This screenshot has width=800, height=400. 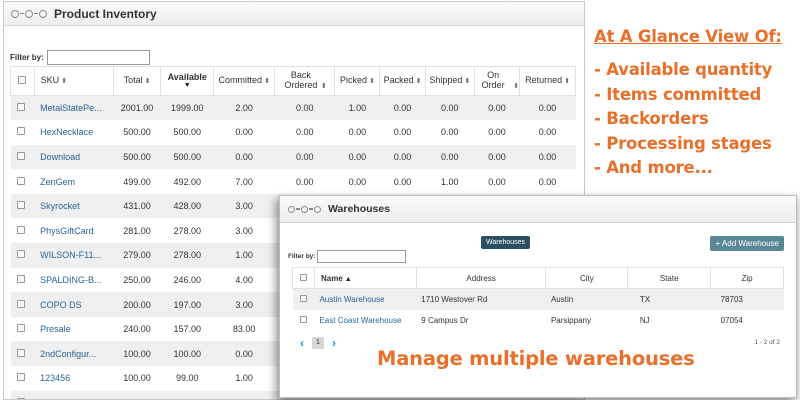 What do you see at coordinates (74, 329) in the screenshot?
I see `sku-link: Presale` at bounding box center [74, 329].